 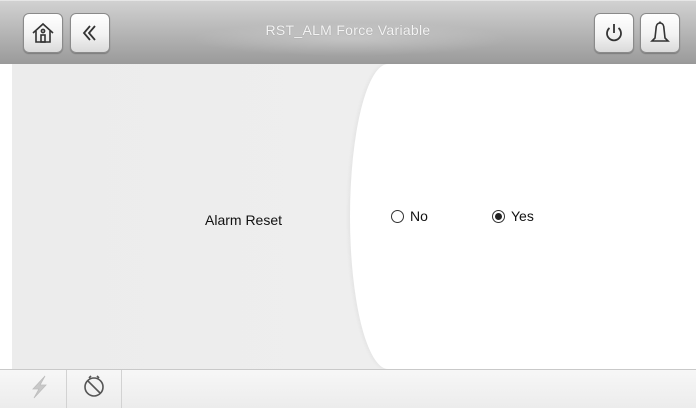 I want to click on lightning-status-button, so click(x=39, y=389).